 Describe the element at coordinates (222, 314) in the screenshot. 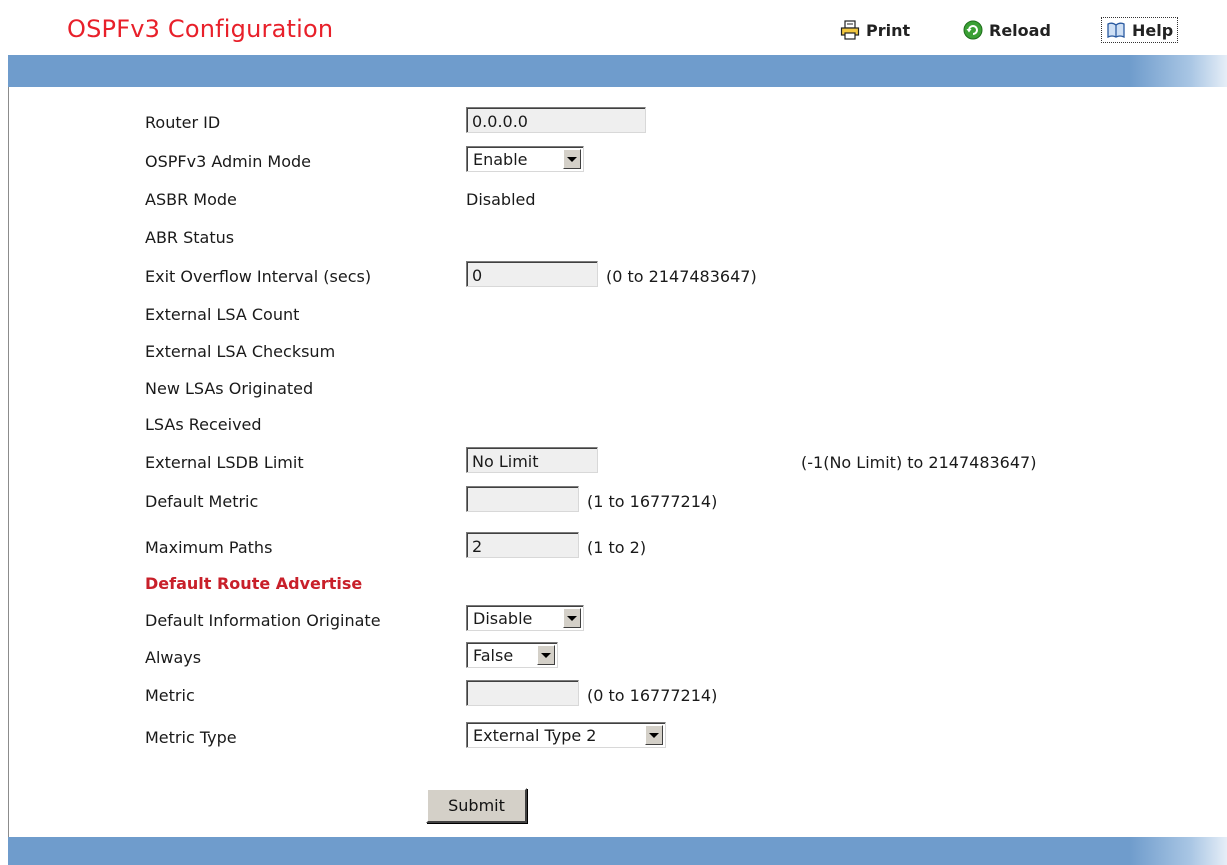

I see `ext-lsa-count-label: External LSA Count` at that location.